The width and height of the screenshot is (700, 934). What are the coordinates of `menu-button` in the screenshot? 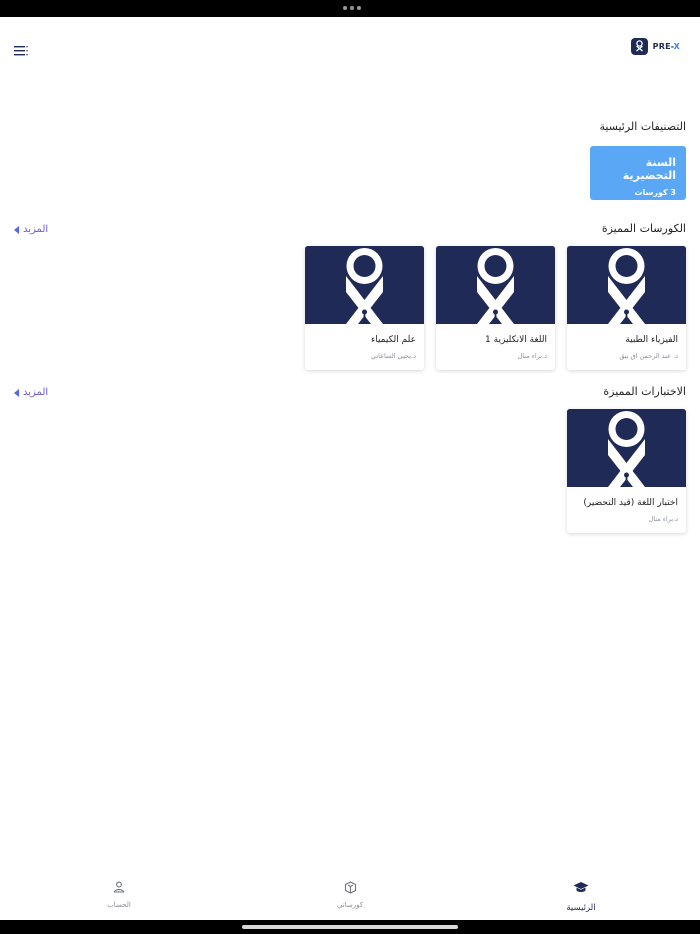 It's located at (24, 48).